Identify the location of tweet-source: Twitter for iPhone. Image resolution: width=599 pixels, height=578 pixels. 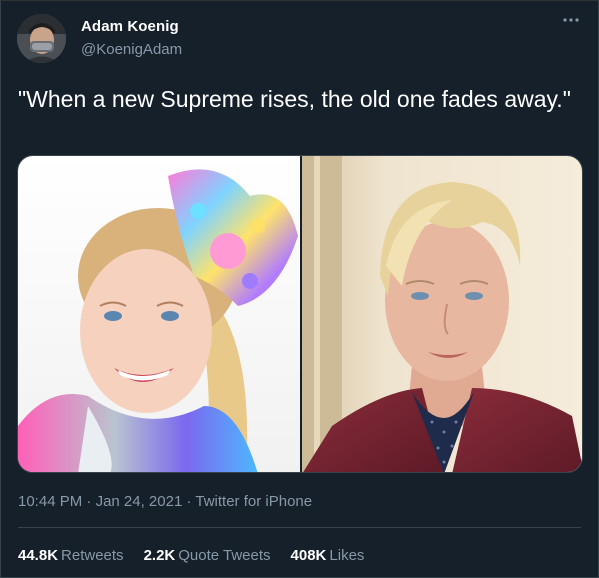
(253, 501).